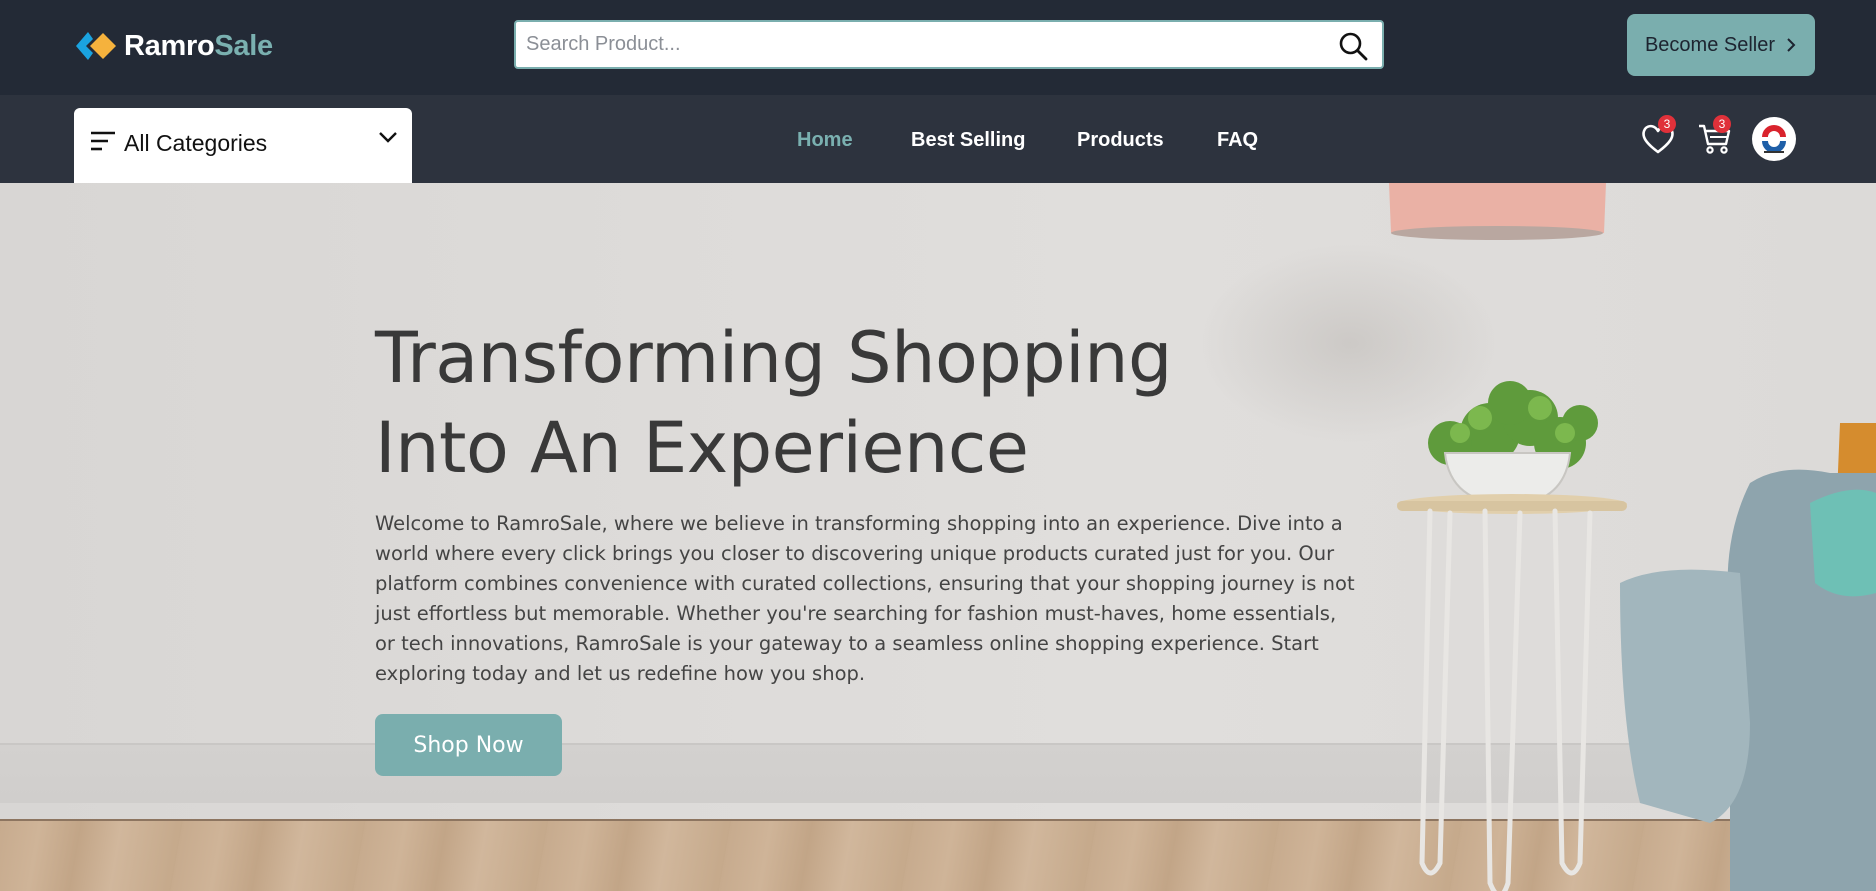  Describe the element at coordinates (1512, 636) in the screenshot. I see `plant-table-image` at that location.